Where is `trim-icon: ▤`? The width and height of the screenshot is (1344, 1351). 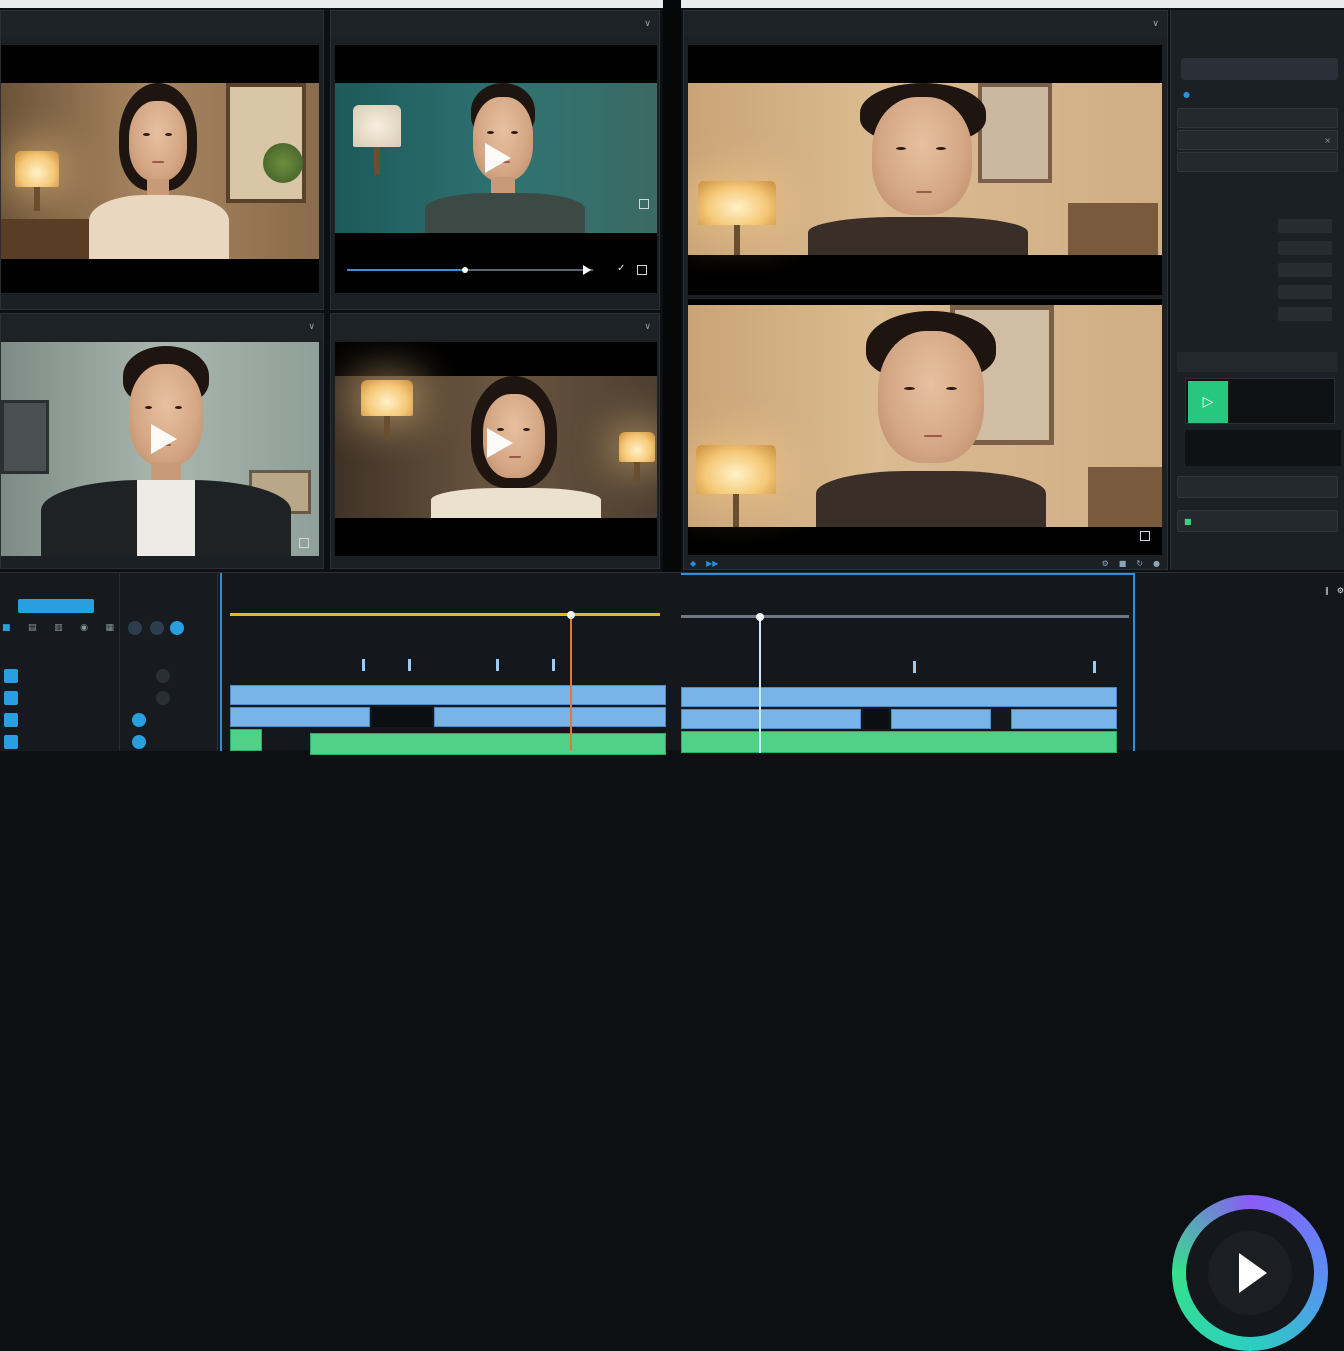
trim-icon: ▤ is located at coordinates (32, 629).